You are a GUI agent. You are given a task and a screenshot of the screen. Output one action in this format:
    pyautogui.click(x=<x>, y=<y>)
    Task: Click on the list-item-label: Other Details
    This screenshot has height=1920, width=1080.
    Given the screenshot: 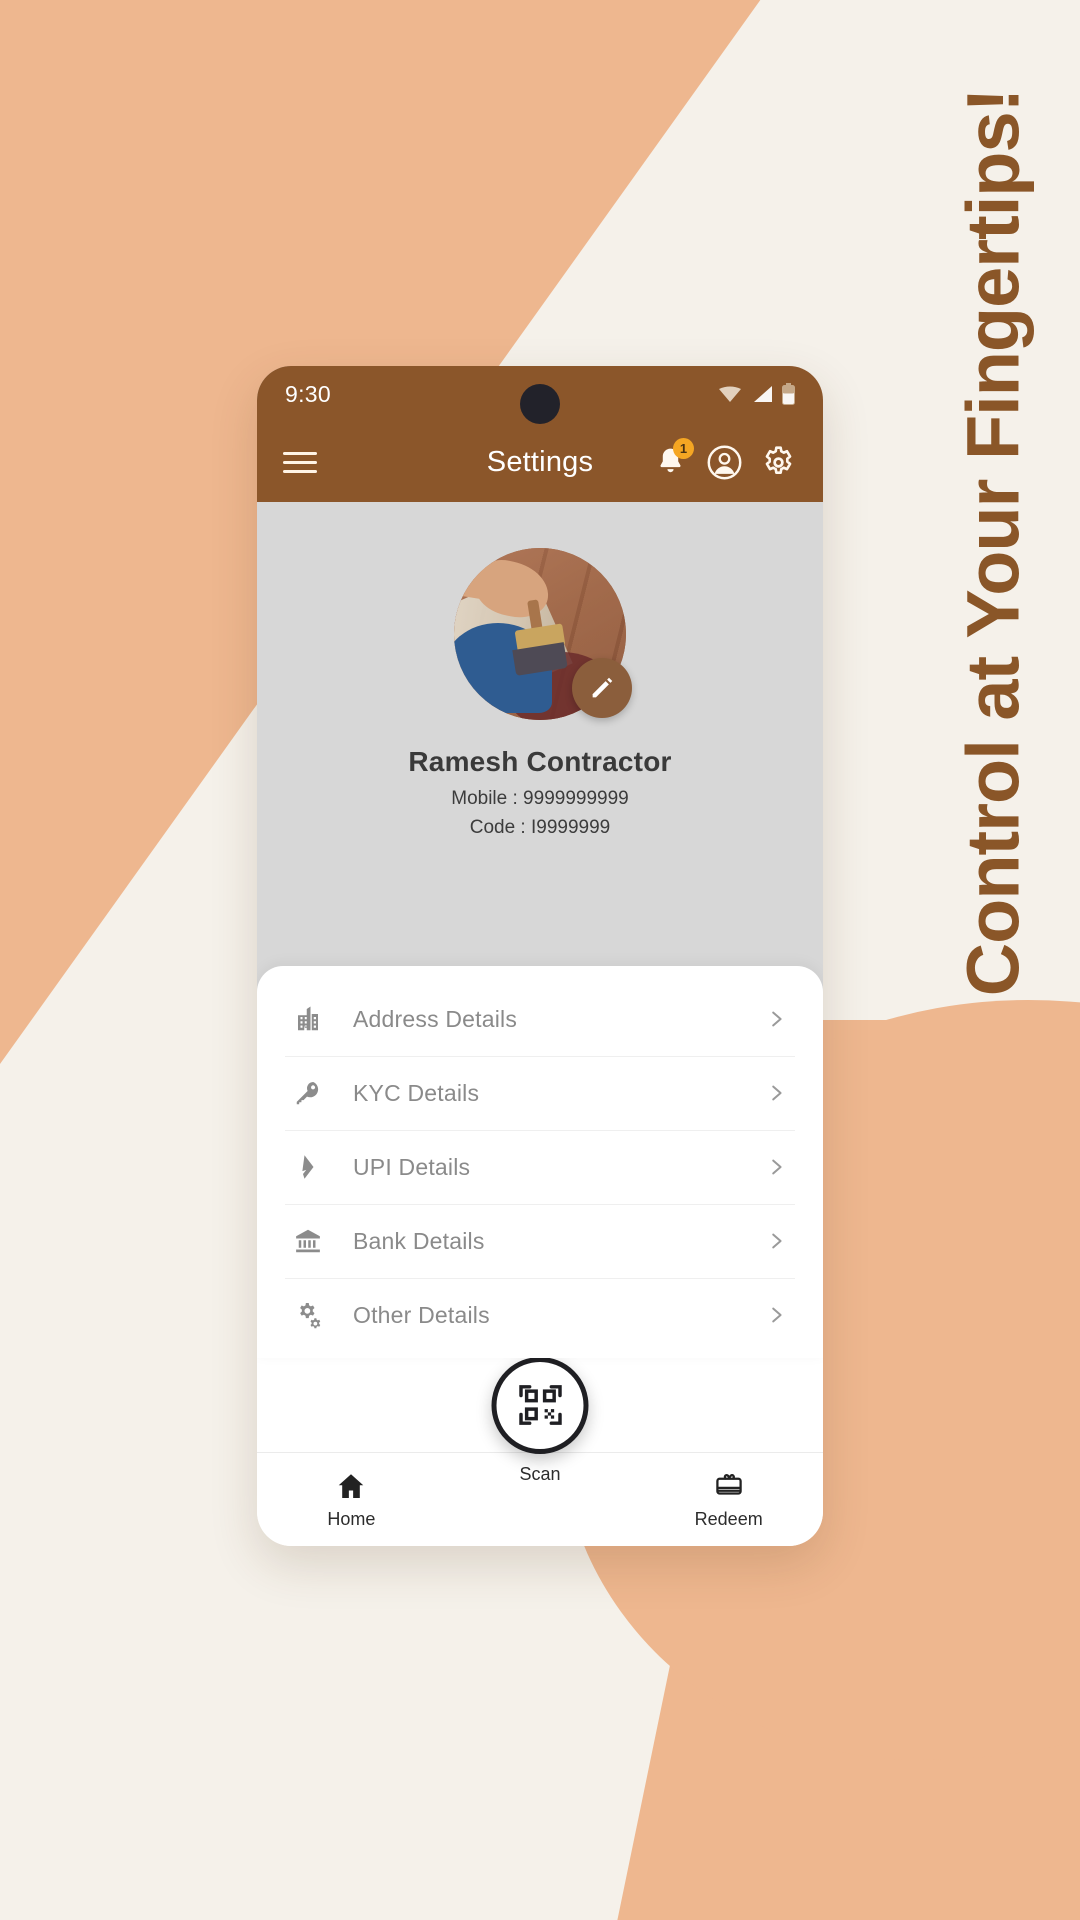 What is the action you would take?
    pyautogui.click(x=421, y=1314)
    